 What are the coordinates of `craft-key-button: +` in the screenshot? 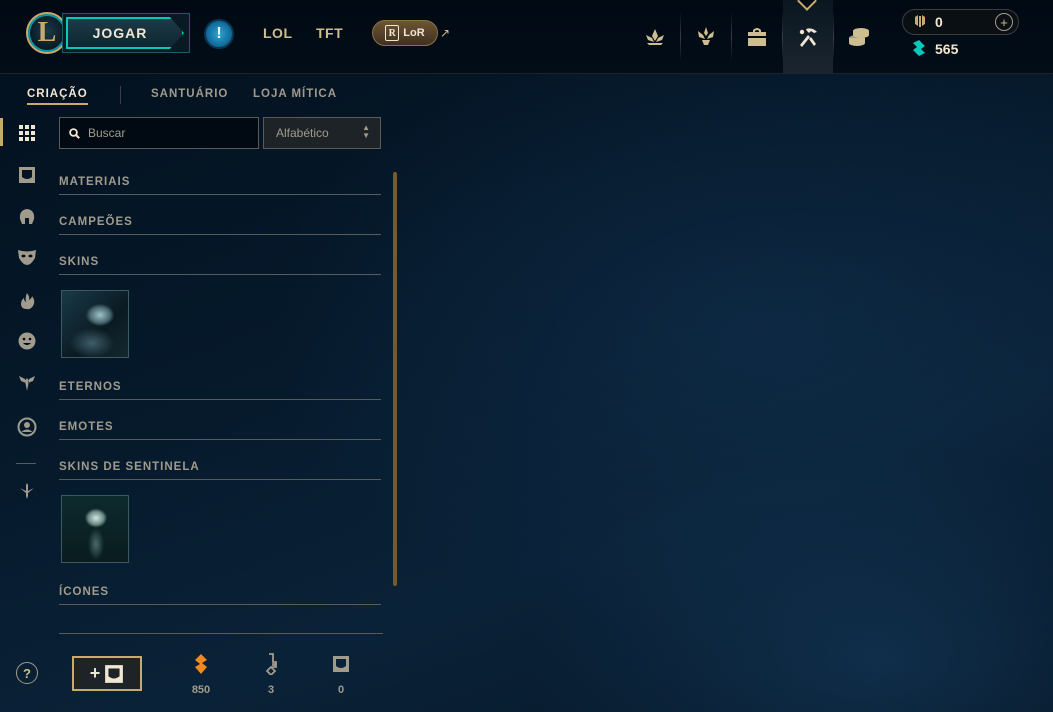 It's located at (107, 673).